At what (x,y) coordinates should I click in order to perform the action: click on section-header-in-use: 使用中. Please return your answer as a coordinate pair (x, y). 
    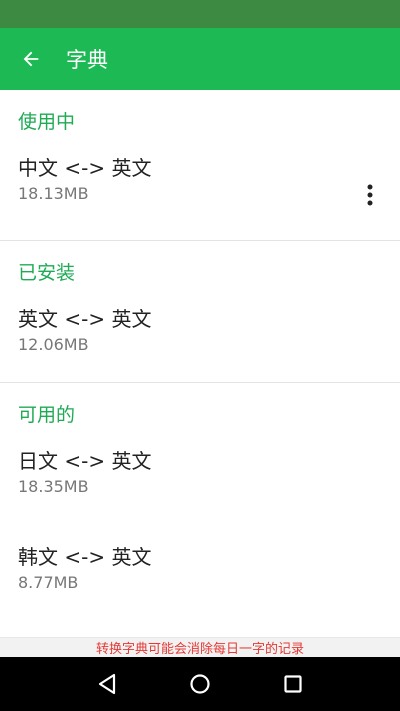
    Looking at the image, I should click on (47, 121).